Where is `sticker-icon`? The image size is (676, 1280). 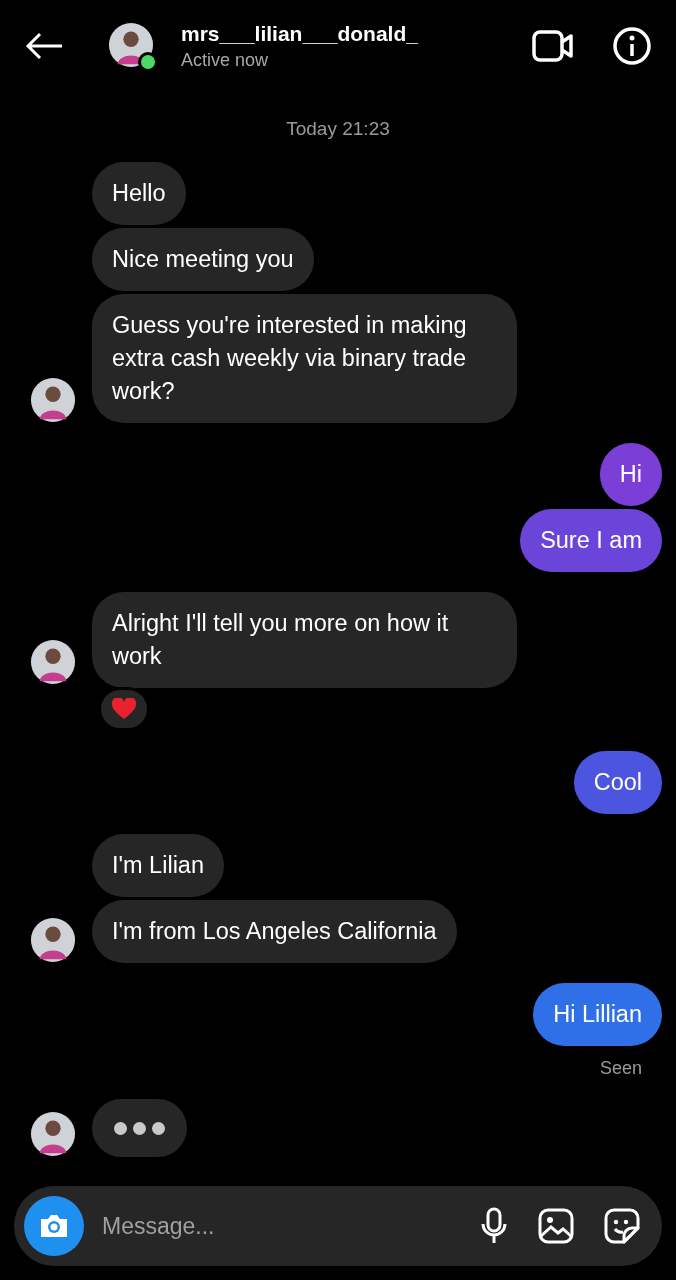 sticker-icon is located at coordinates (622, 1226).